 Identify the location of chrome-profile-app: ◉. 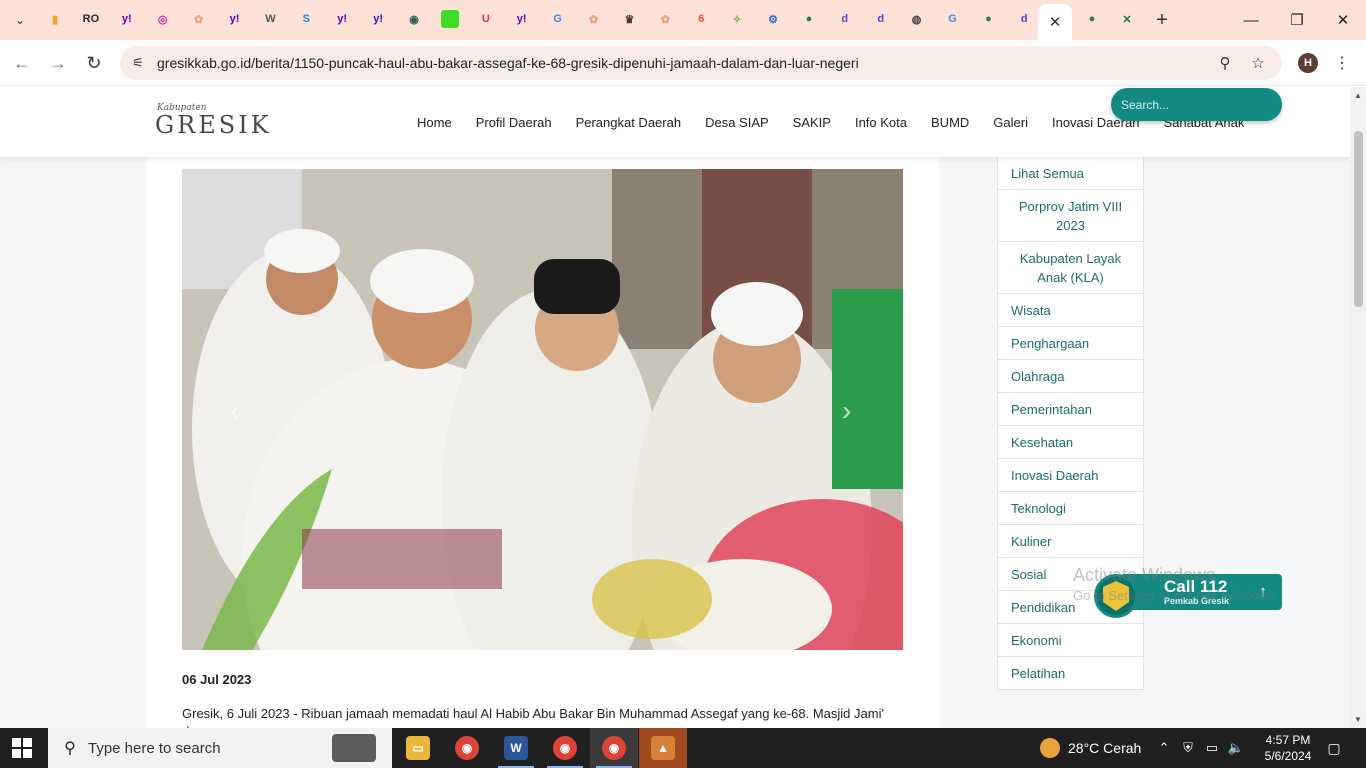
(565, 748).